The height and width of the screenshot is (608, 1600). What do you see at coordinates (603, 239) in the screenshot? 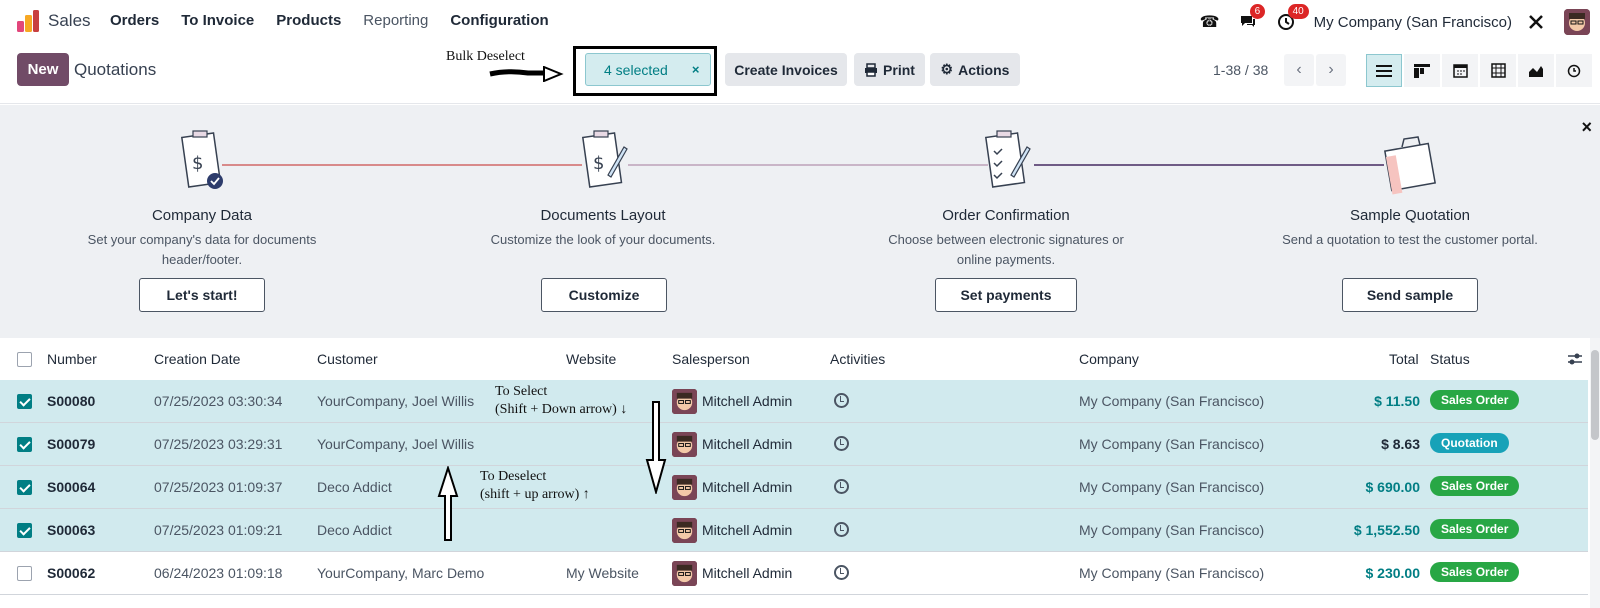
I see `step-description: Customize the look of your documents.` at bounding box center [603, 239].